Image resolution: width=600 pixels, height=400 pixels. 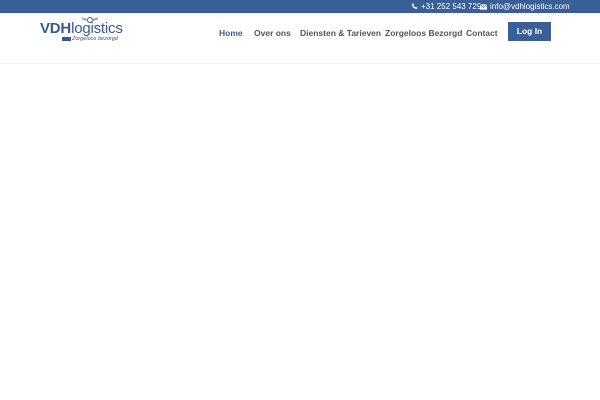 I want to click on nav-item-diensten-tarieven: Diensten & Tarieven, so click(x=340, y=33).